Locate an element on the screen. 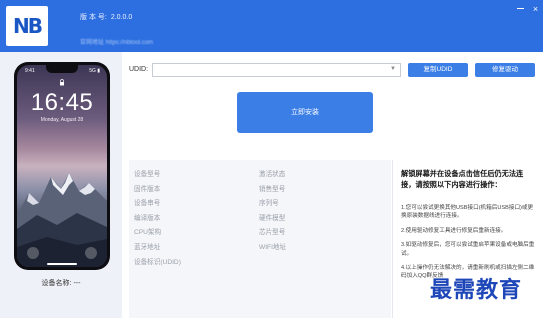 This screenshot has width=555, height=318. chevron-down-icon: ▼ is located at coordinates (393, 70).